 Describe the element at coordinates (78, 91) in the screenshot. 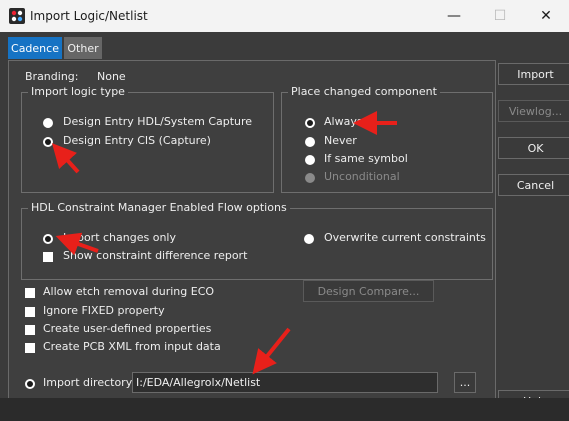

I see `import-logic-type-legend: Import logic type` at that location.